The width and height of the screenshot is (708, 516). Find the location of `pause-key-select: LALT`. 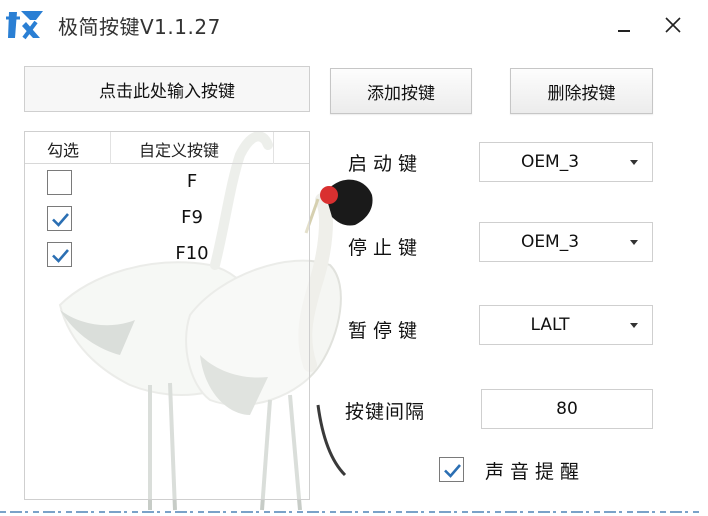

pause-key-select: LALT is located at coordinates (566, 325).